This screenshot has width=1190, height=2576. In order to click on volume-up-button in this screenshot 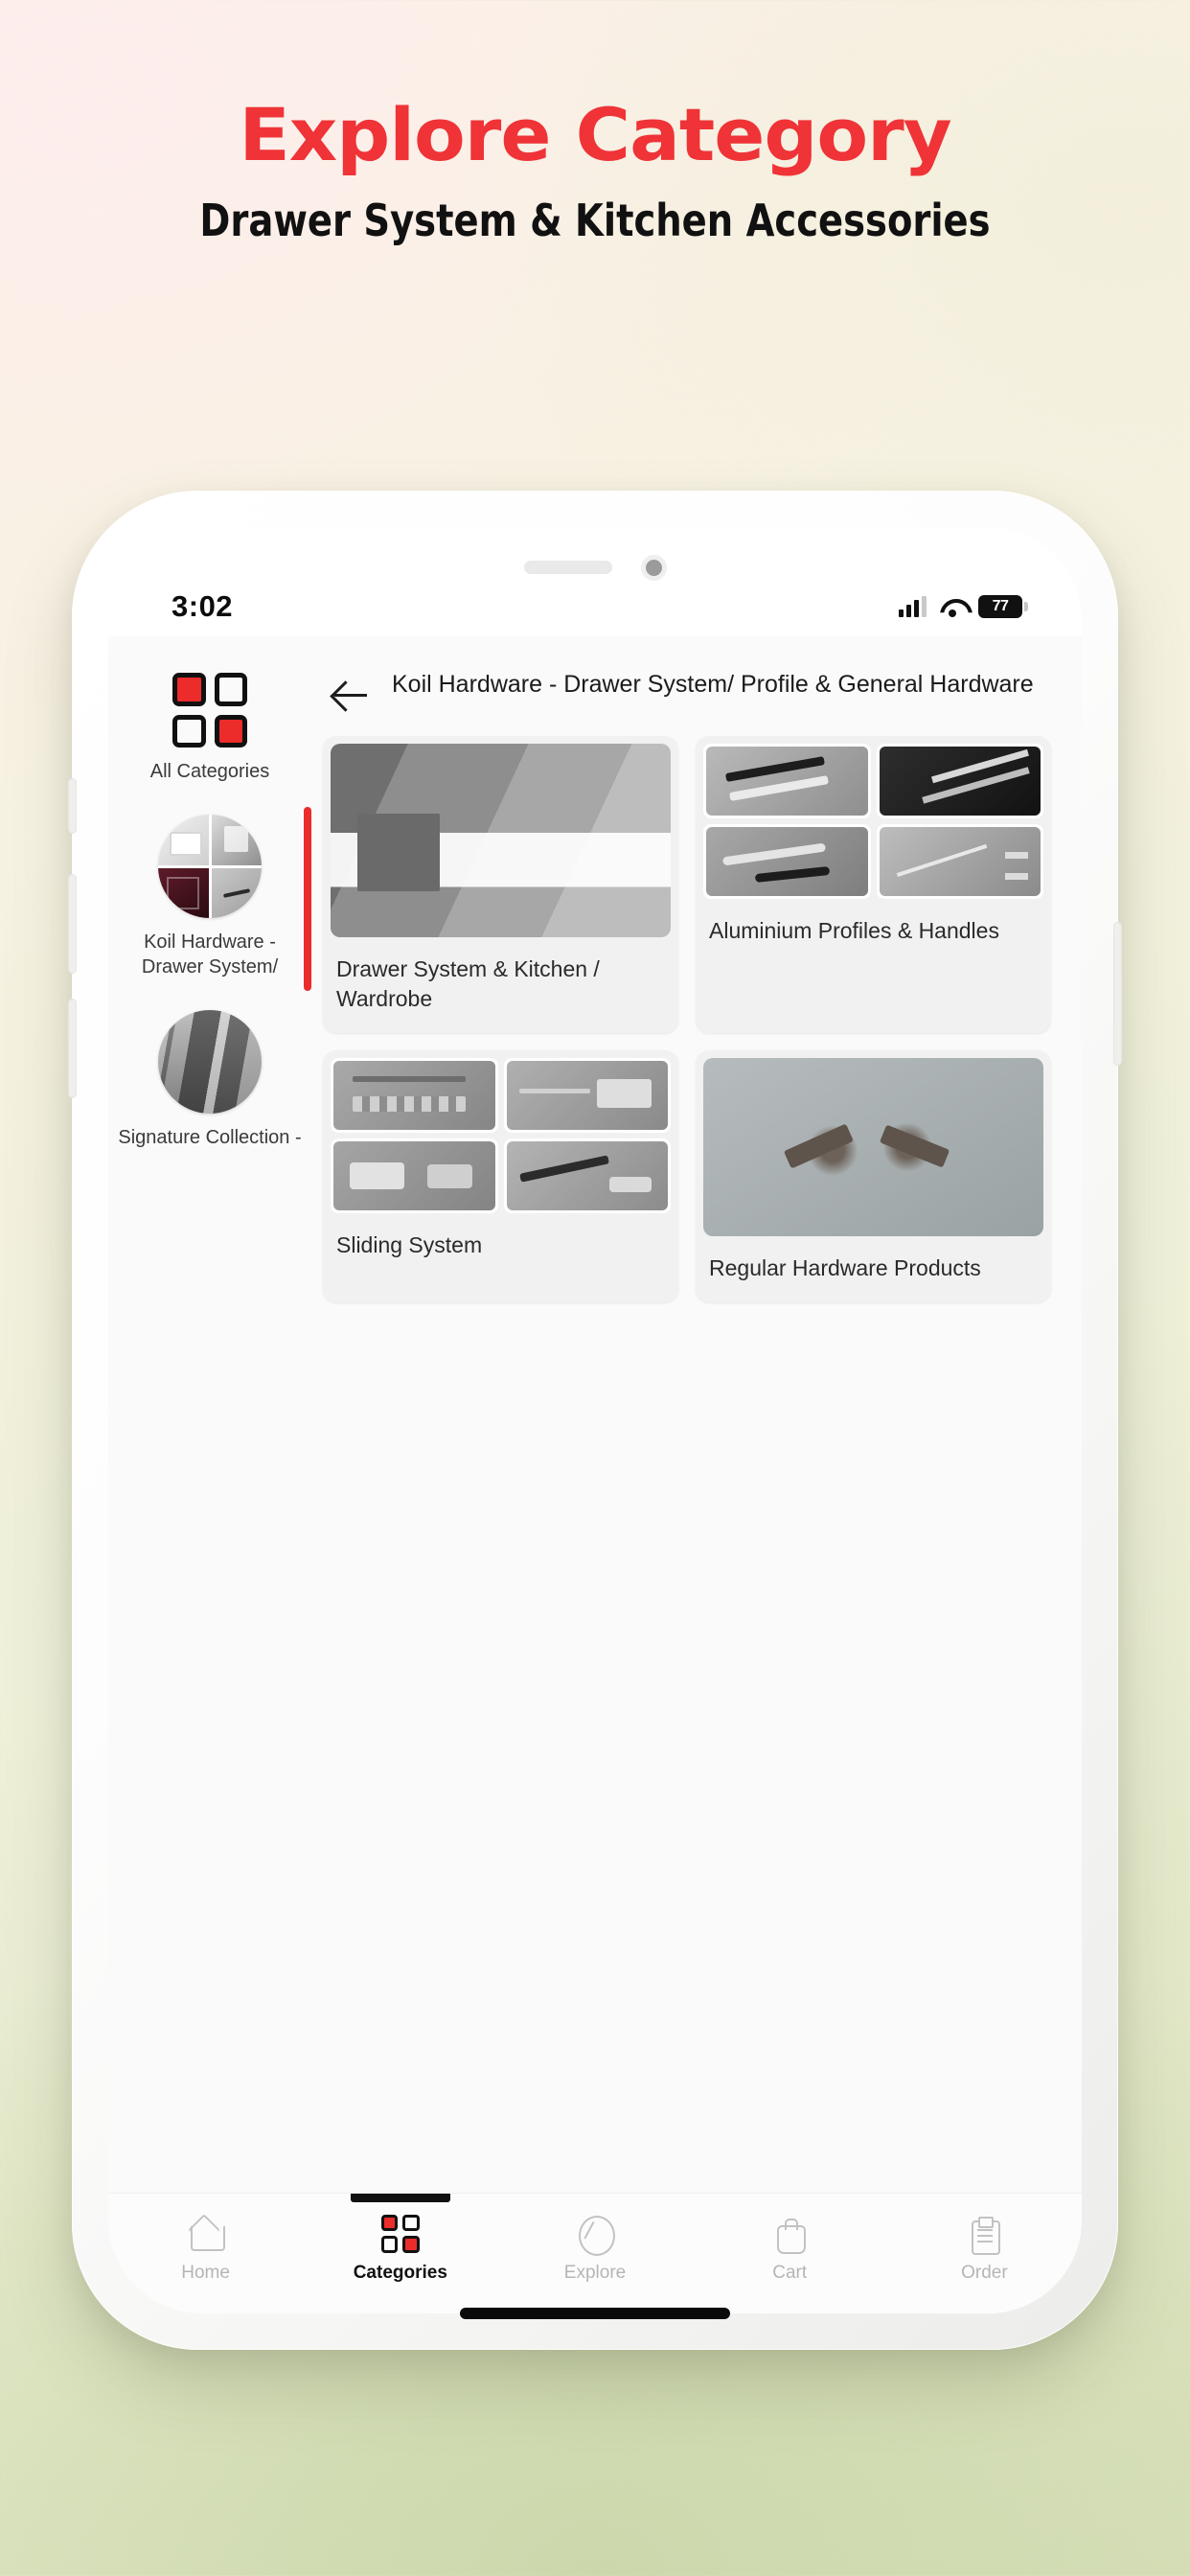, I will do `click(72, 924)`.